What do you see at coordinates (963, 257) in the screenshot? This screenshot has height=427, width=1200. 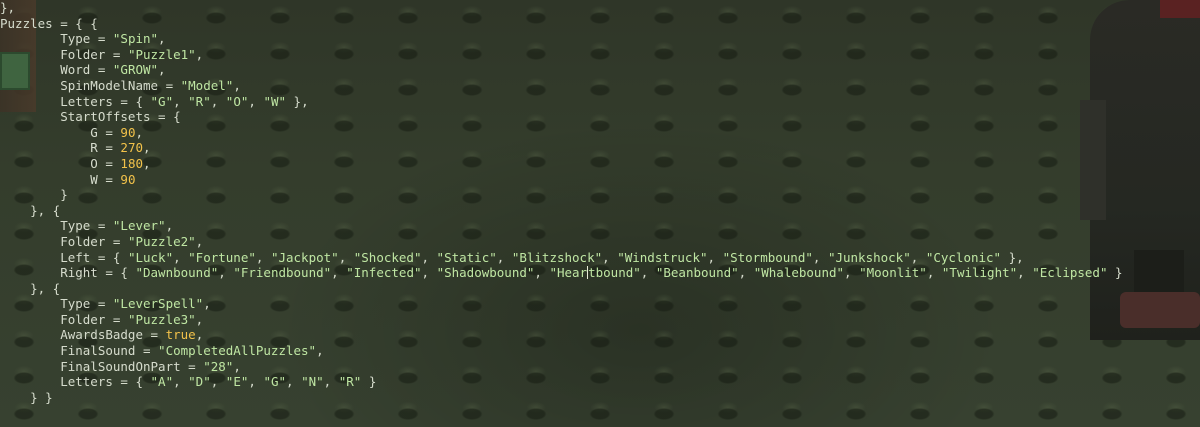 I see `string-token: "Cyclonic"` at bounding box center [963, 257].